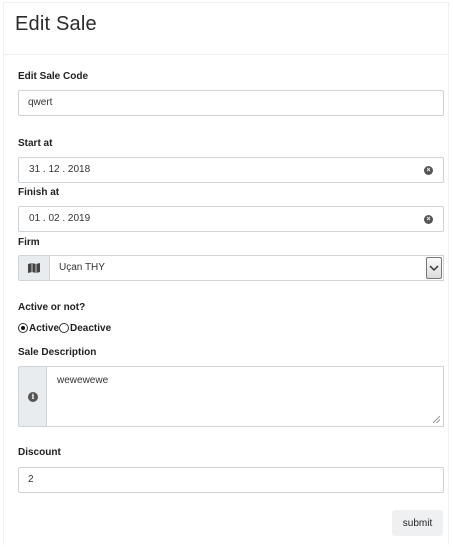 The height and width of the screenshot is (547, 453). What do you see at coordinates (246, 268) in the screenshot?
I see `firm-select: Uçan THY` at bounding box center [246, 268].